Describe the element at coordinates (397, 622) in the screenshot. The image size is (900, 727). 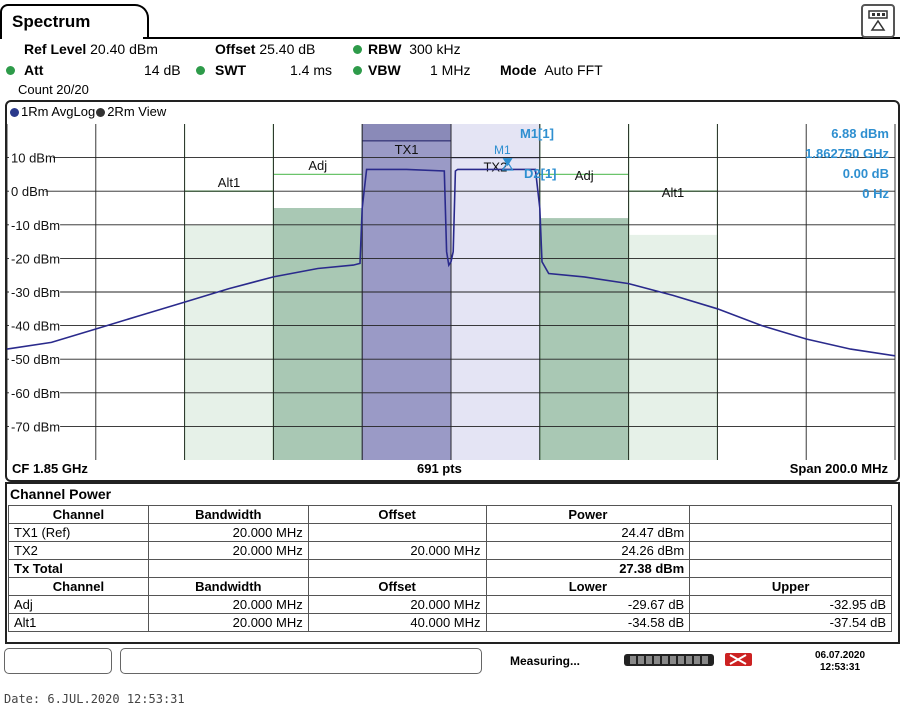
I see `cell-offset: 40.000 MHz` at that location.